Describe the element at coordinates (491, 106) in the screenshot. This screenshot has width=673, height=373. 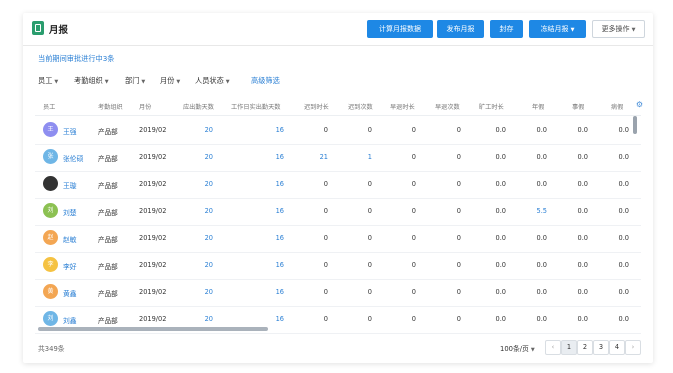
I see `col-absent: 旷工时长` at that location.